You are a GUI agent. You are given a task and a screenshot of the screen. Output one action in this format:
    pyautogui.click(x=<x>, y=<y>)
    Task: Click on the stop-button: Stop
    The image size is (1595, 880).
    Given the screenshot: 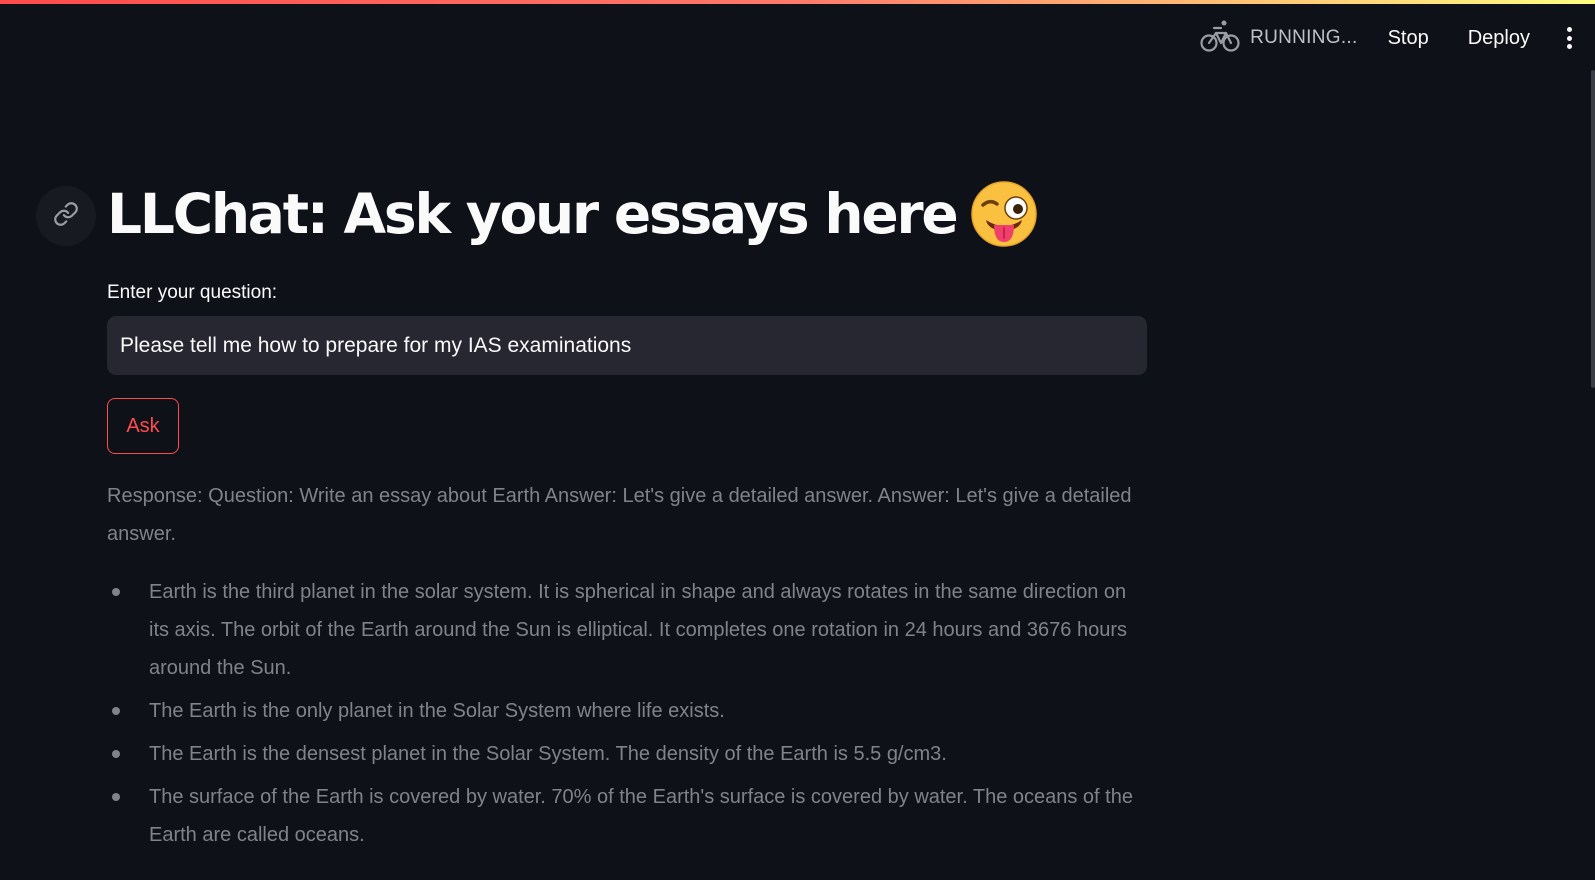 What is the action you would take?
    pyautogui.click(x=1408, y=38)
    